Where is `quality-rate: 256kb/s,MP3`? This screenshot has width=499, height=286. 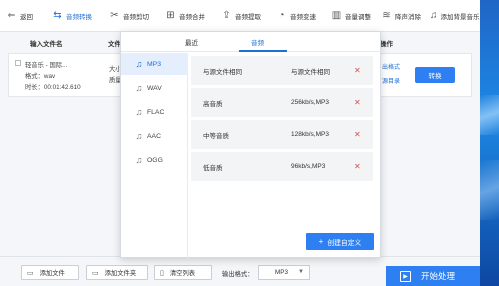
quality-rate: 256kb/s,MP3 is located at coordinates (310, 102).